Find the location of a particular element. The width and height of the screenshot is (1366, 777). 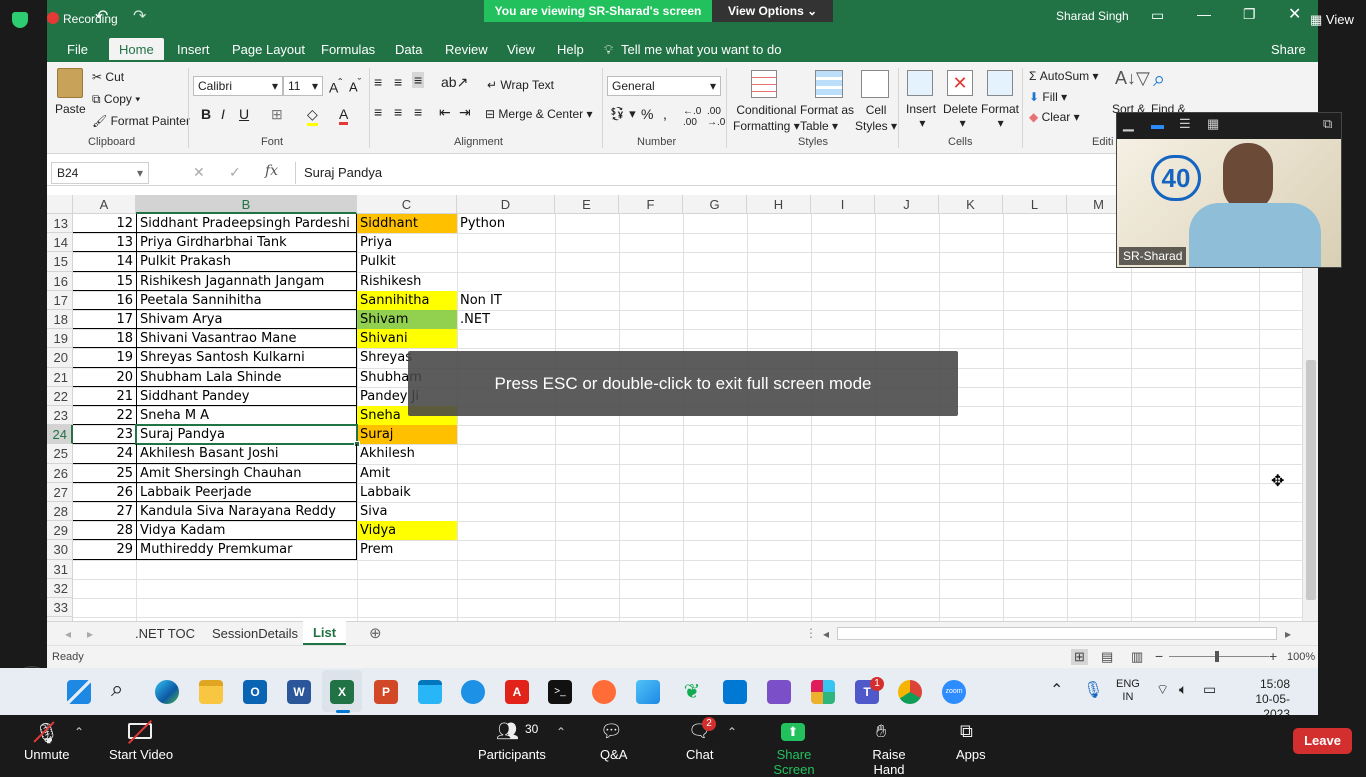

cell-b is located at coordinates (246, 607).